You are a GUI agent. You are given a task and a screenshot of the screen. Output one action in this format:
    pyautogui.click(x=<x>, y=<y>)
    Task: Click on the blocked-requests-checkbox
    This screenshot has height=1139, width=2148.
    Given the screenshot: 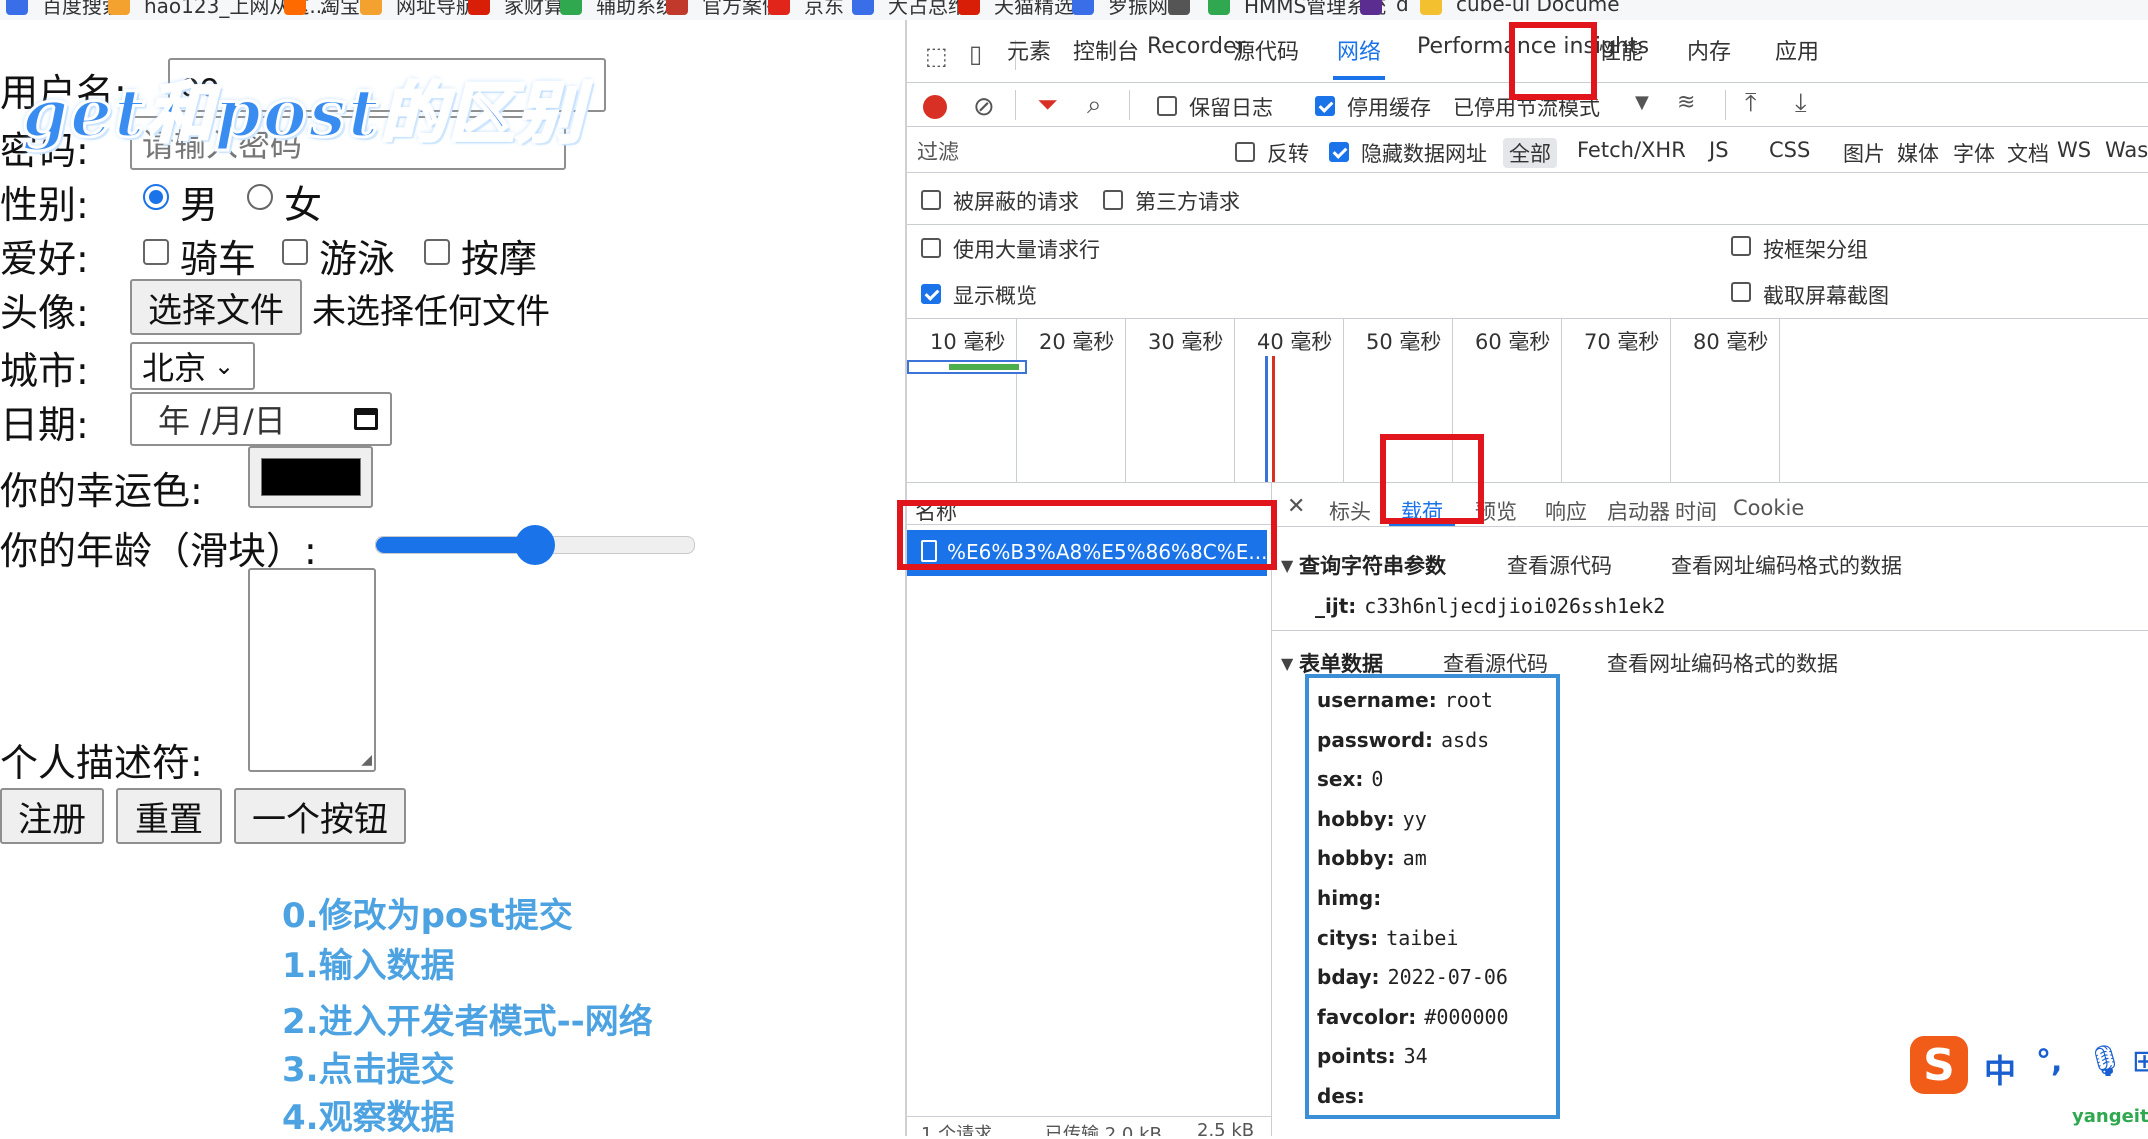 What is the action you would take?
    pyautogui.click(x=931, y=200)
    